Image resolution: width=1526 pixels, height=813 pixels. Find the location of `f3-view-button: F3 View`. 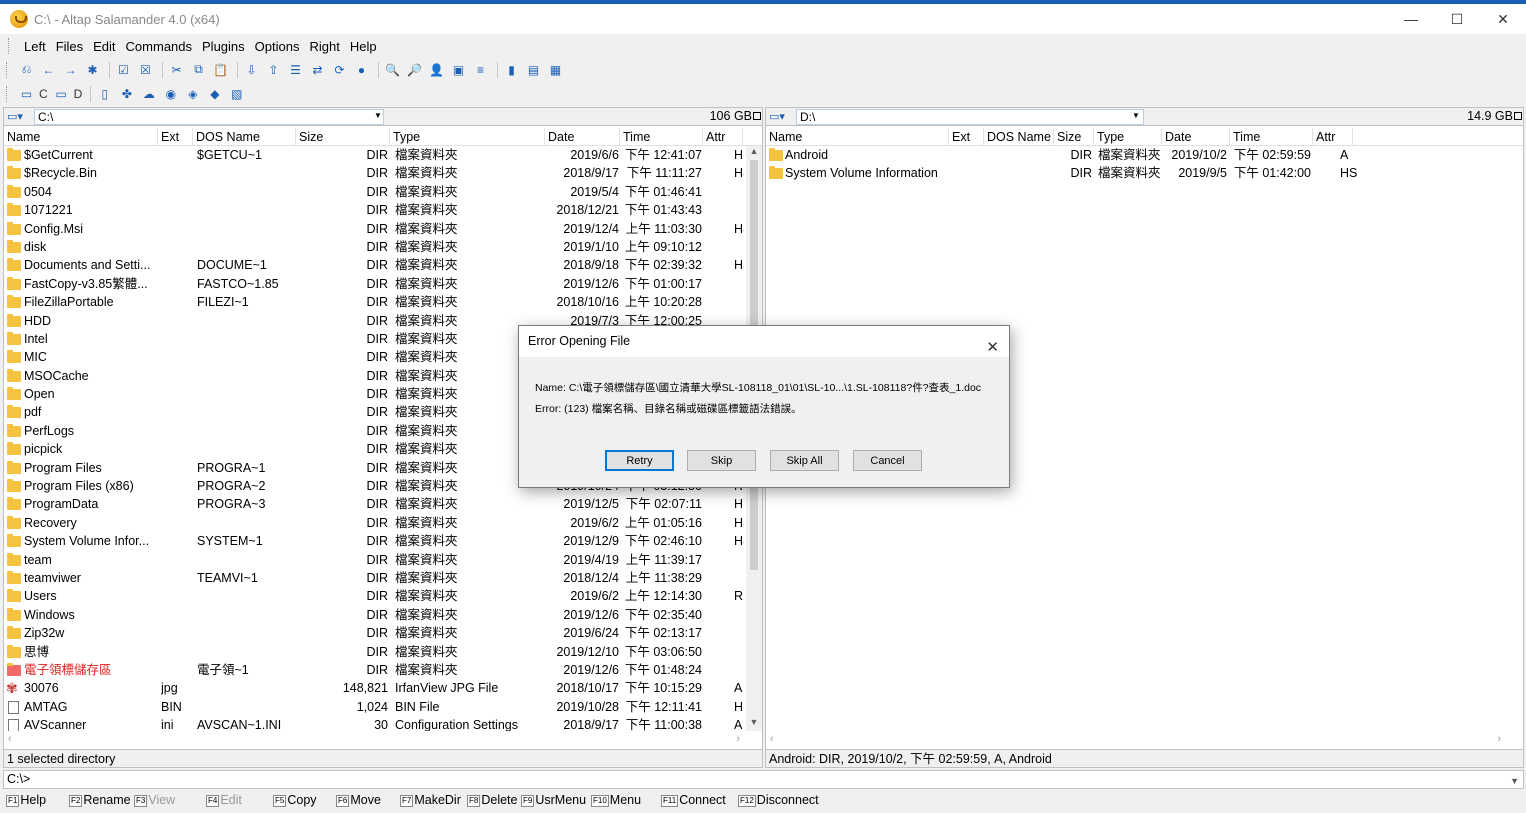

f3-view-button: F3 View is located at coordinates (154, 800).